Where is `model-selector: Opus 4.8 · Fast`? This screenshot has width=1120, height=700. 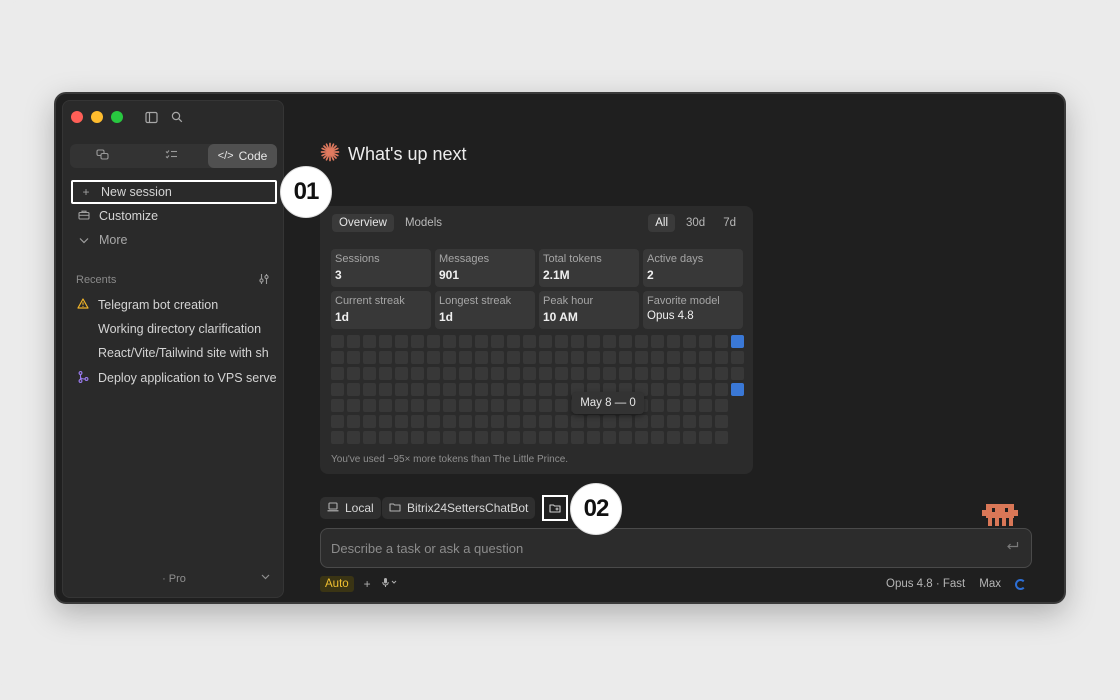 model-selector: Opus 4.8 · Fast is located at coordinates (925, 584).